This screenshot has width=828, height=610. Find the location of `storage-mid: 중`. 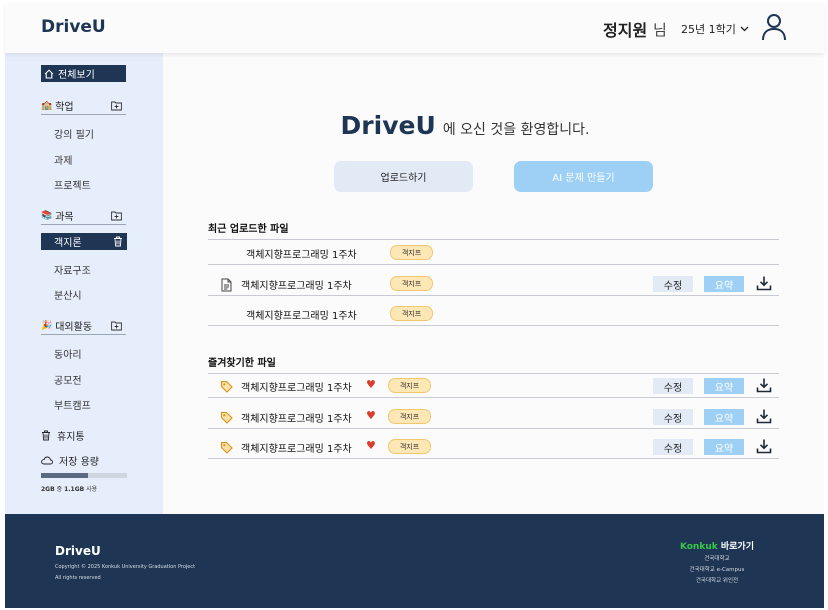

storage-mid: 중 is located at coordinates (59, 489).